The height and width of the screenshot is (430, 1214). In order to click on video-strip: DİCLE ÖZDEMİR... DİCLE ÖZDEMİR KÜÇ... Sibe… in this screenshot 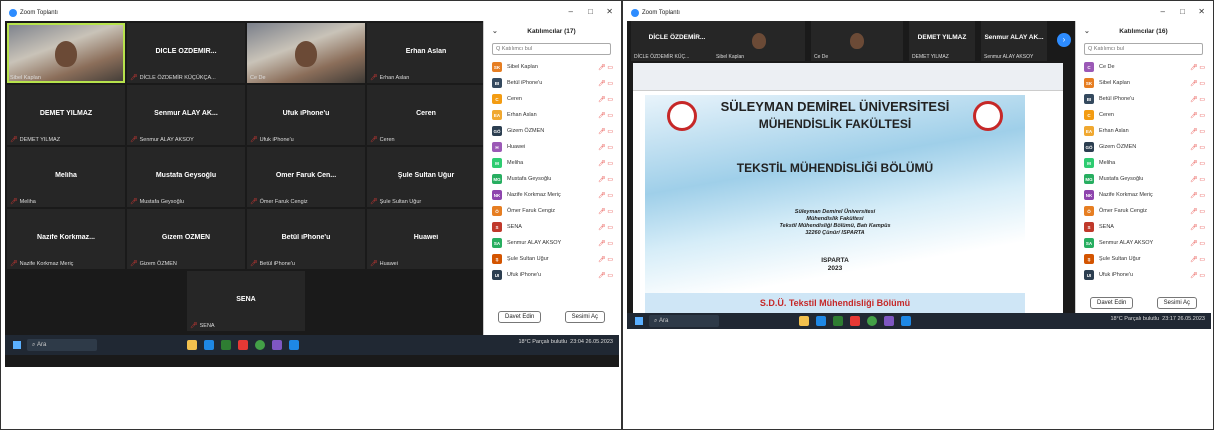, I will do `click(851, 41)`.